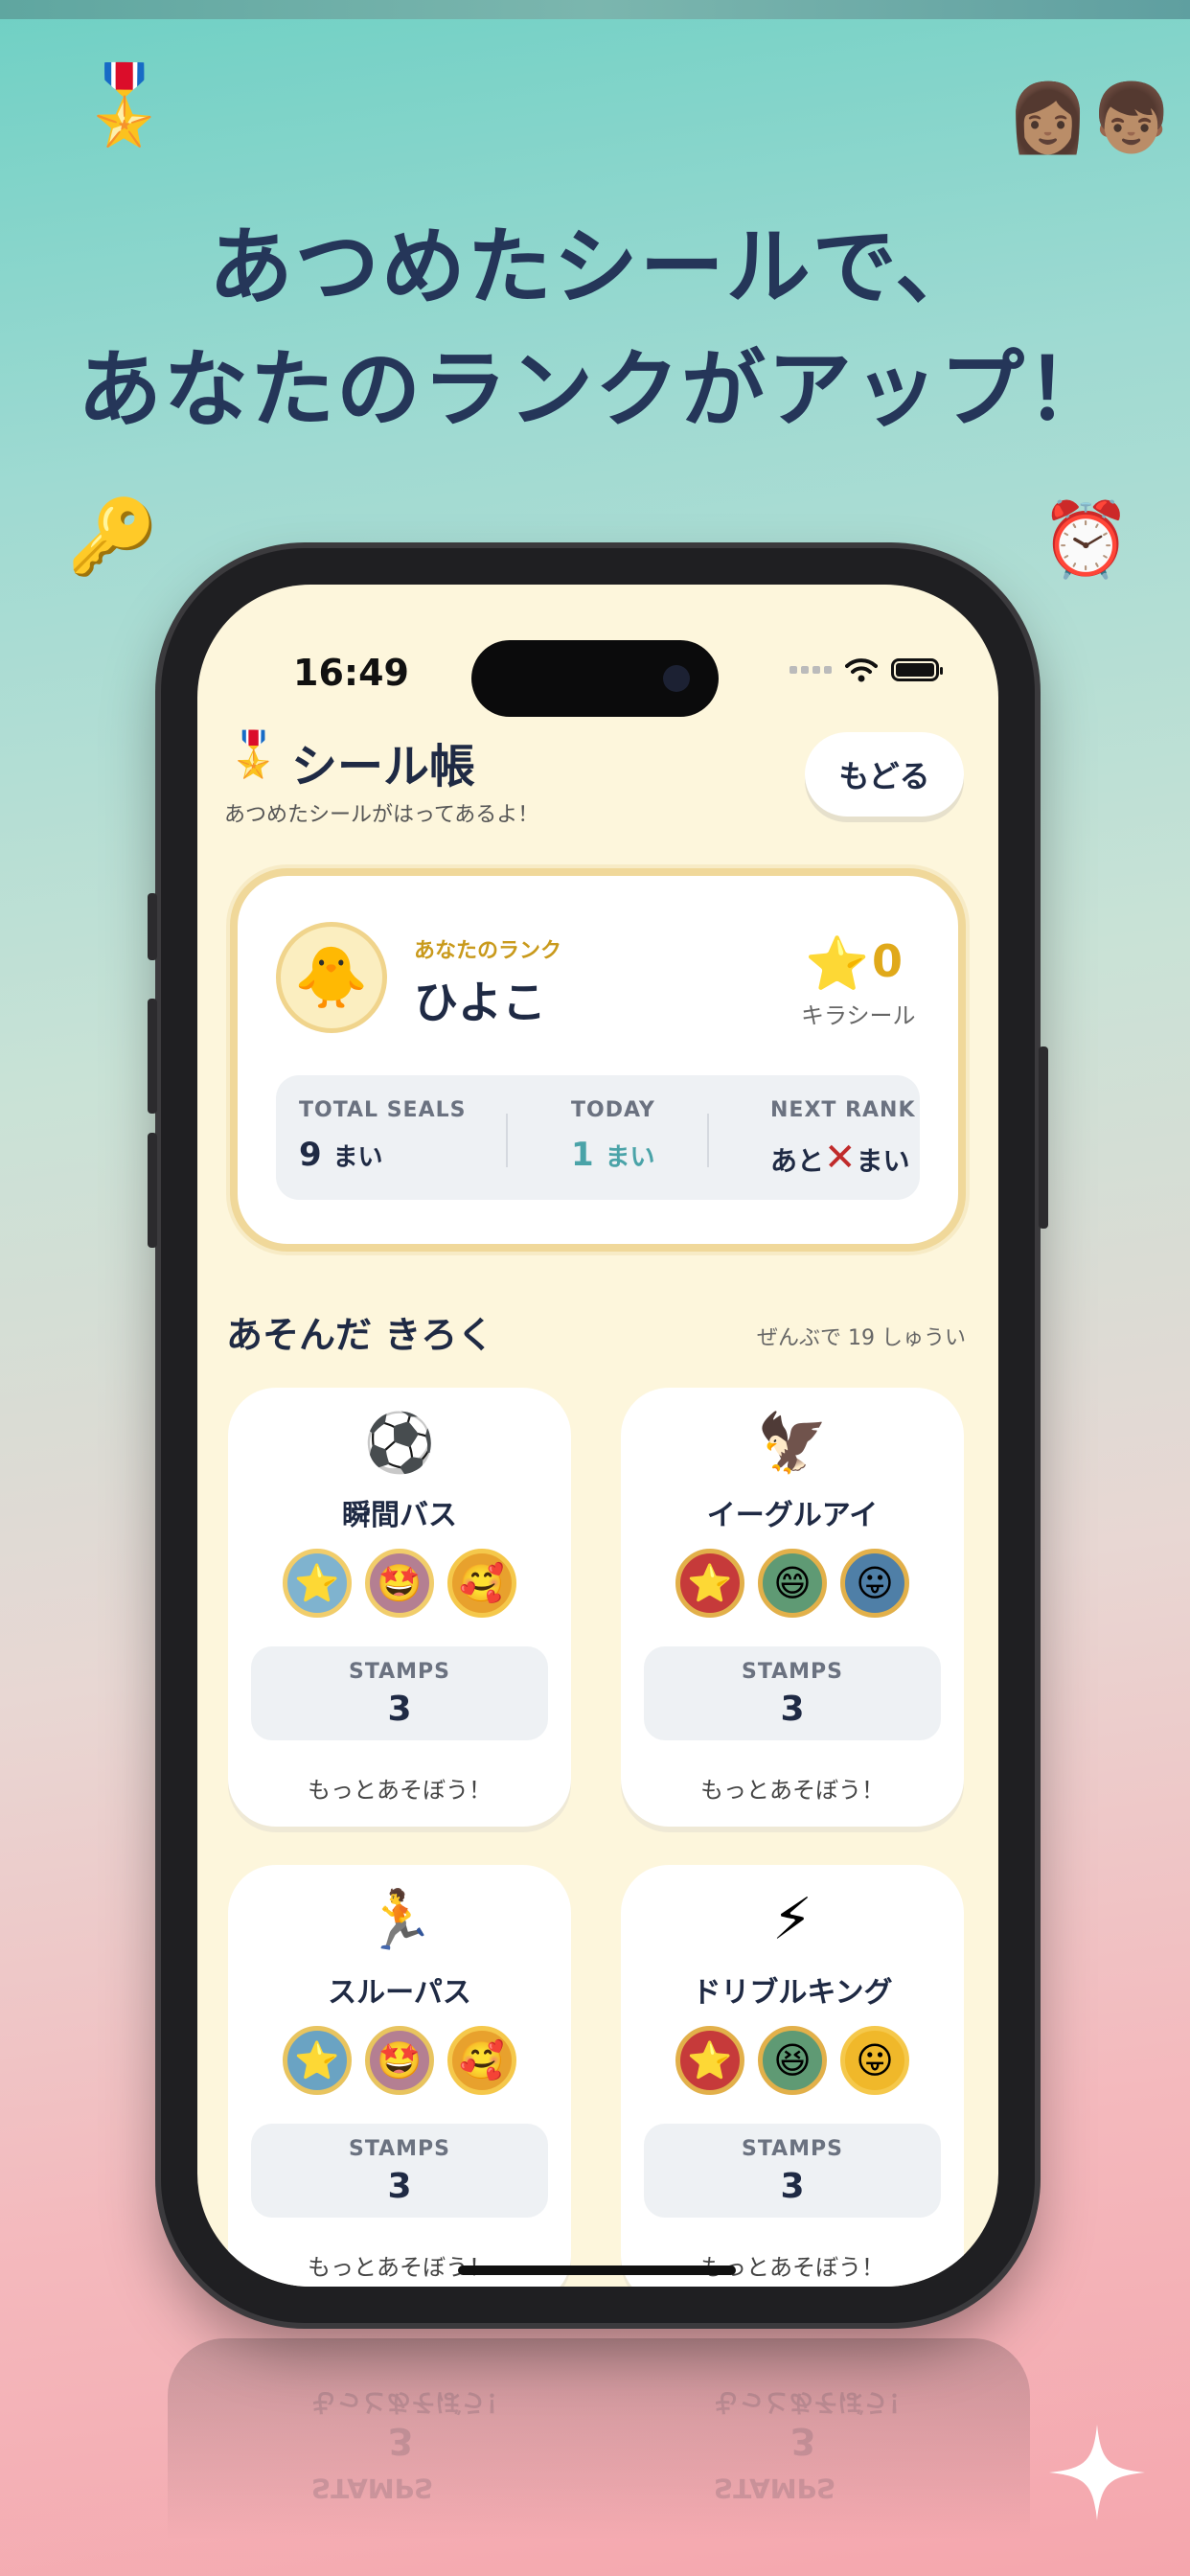 The width and height of the screenshot is (1190, 2576). I want to click on stat-today-label: TODAY, so click(613, 1110).